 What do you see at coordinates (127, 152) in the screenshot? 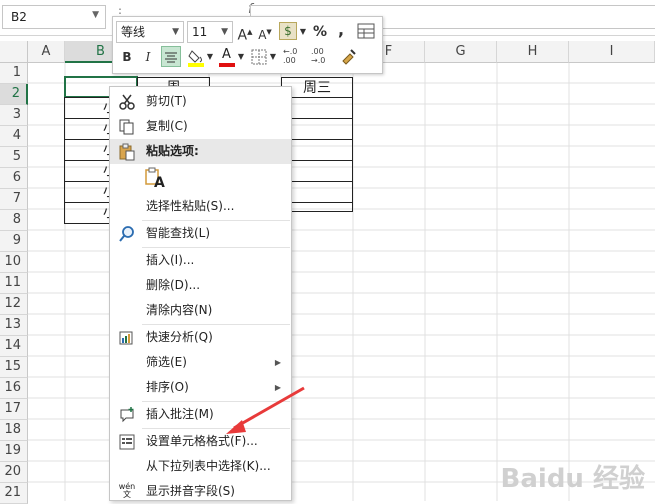
I see `paste-icon` at bounding box center [127, 152].